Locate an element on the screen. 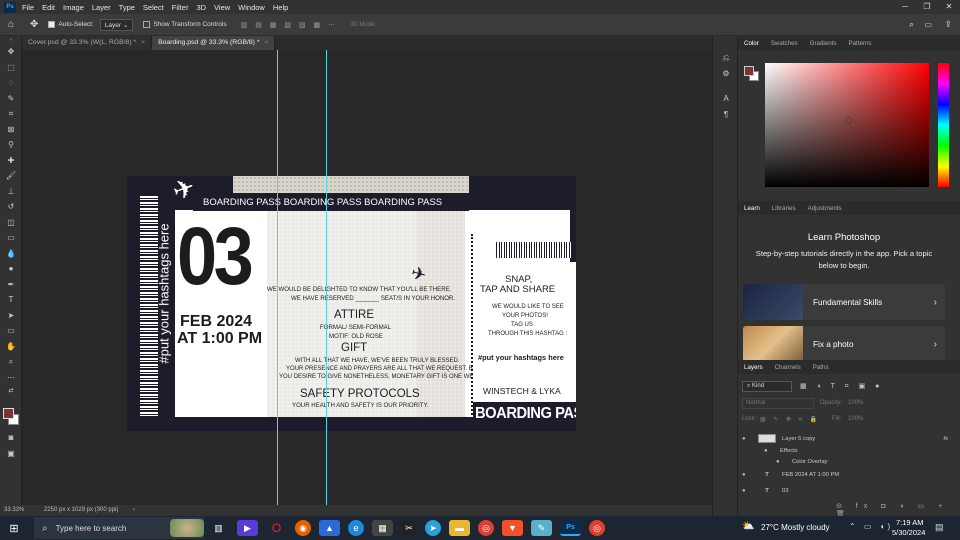  menu-view: View is located at coordinates (222, 7).